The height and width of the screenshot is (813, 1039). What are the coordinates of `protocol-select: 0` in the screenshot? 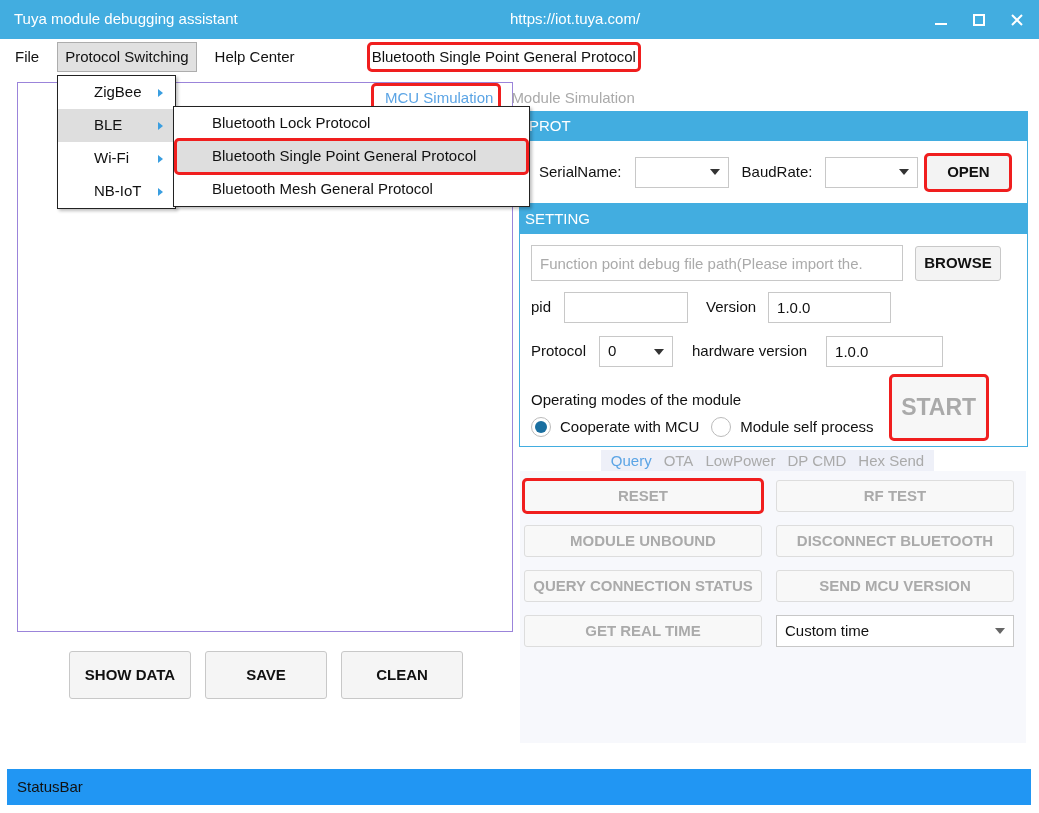 It's located at (636, 351).